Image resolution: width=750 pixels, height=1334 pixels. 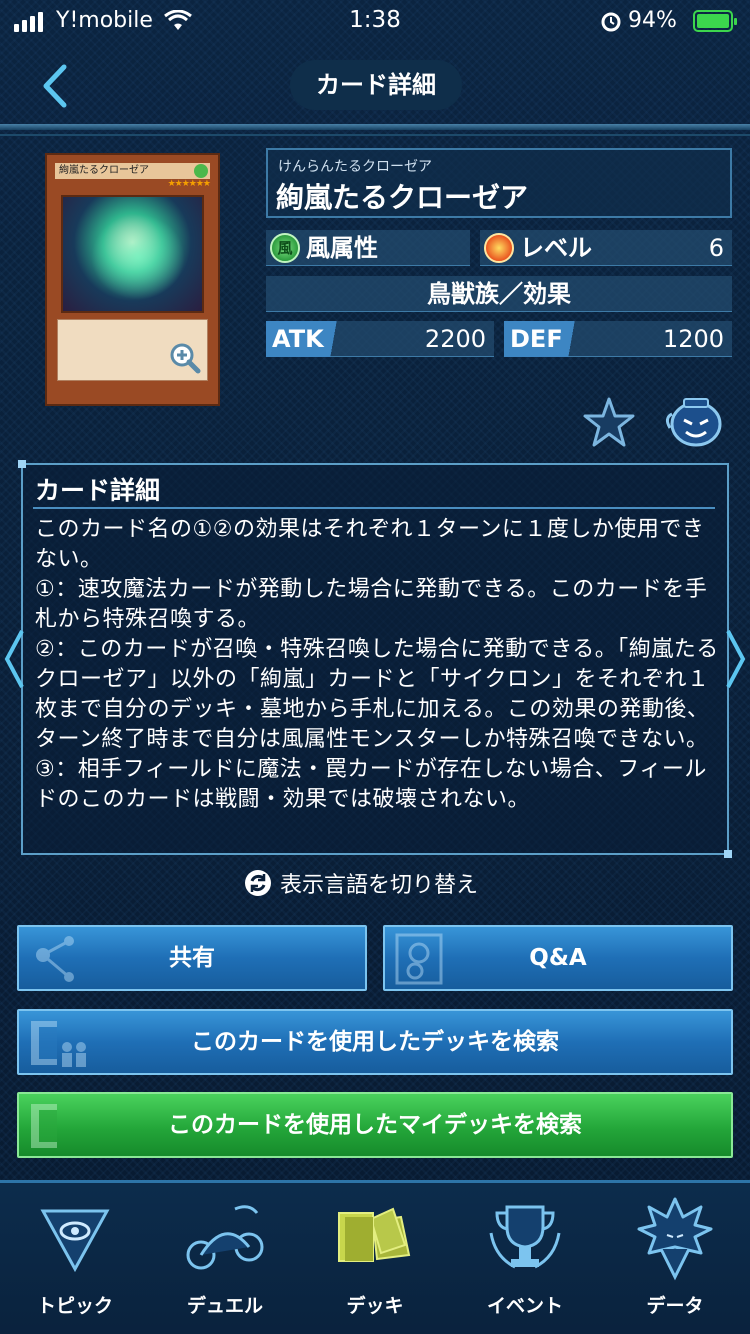 I want to click on page-title: カード詳細, so click(x=376, y=85).